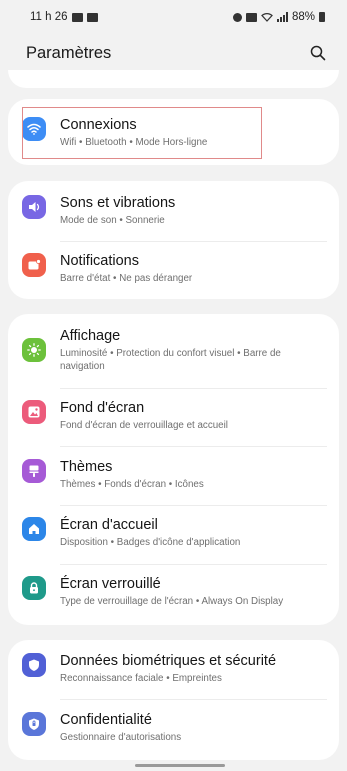  What do you see at coordinates (322, 17) in the screenshot?
I see `battery-icon` at bounding box center [322, 17].